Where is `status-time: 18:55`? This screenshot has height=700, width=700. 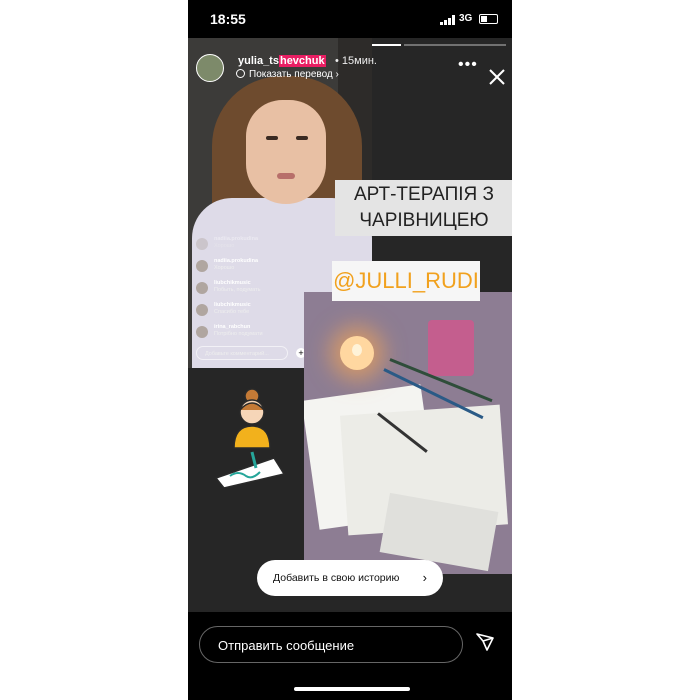 status-time: 18:55 is located at coordinates (228, 19).